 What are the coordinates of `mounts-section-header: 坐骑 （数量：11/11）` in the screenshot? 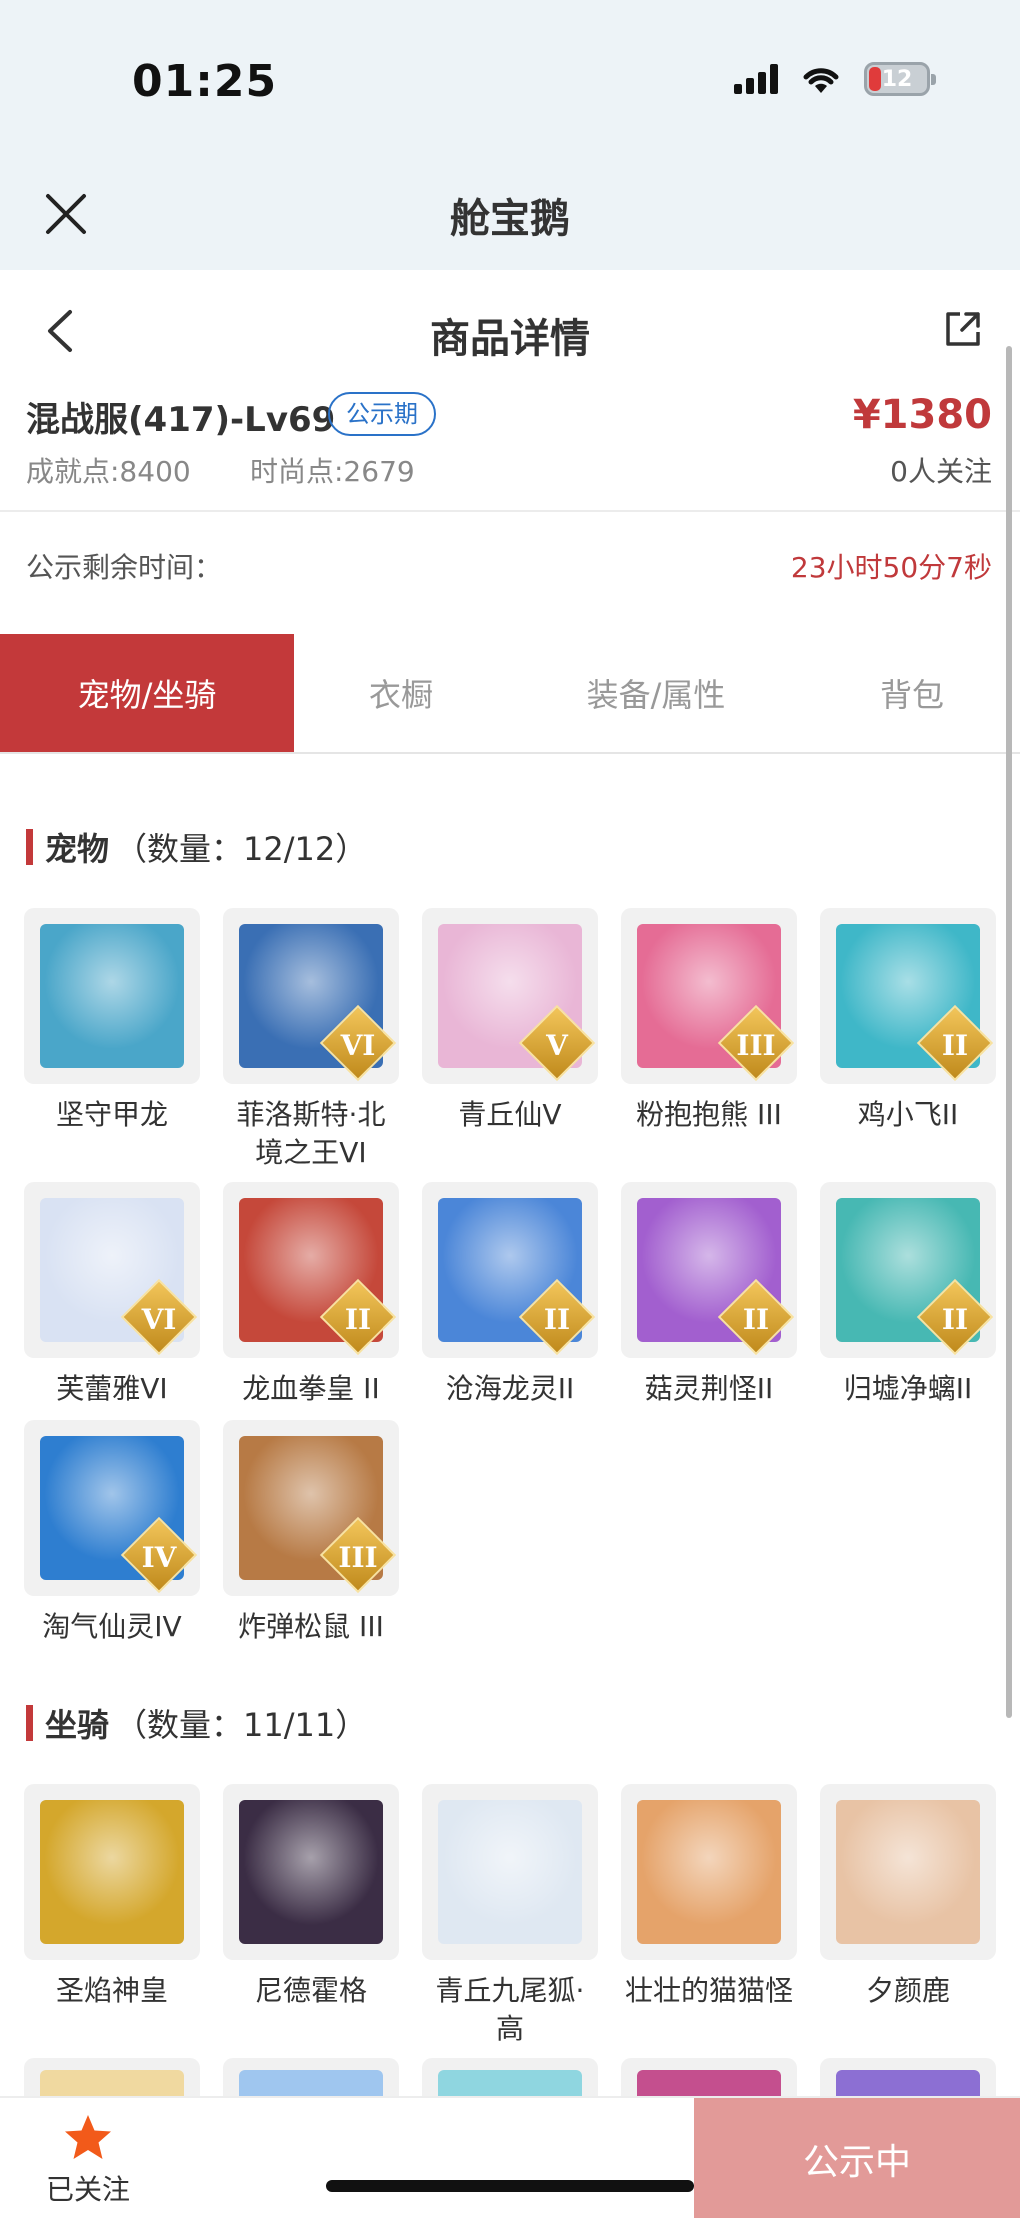 It's located at (196, 1723).